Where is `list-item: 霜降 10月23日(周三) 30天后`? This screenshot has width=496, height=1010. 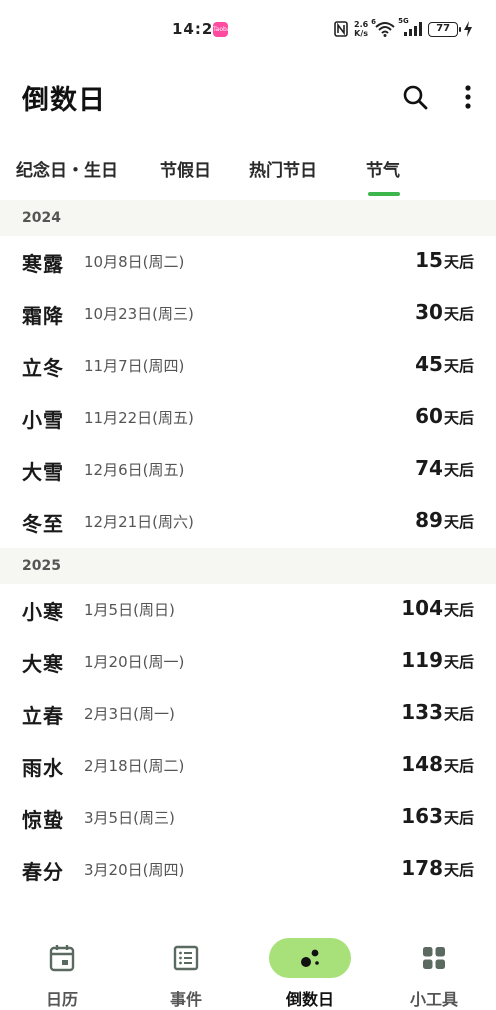
list-item: 霜降 10月23日(周三) 30天后 is located at coordinates (248, 314).